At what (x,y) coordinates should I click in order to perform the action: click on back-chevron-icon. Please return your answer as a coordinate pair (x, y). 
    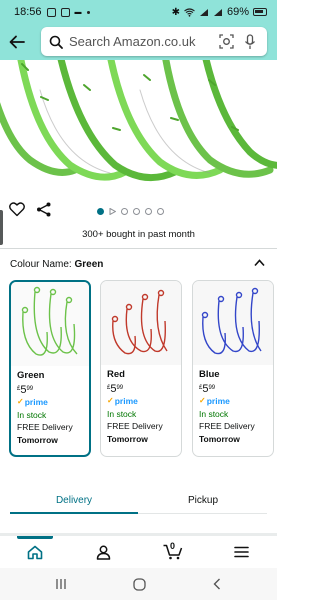
    Looking at the image, I should click on (216, 584).